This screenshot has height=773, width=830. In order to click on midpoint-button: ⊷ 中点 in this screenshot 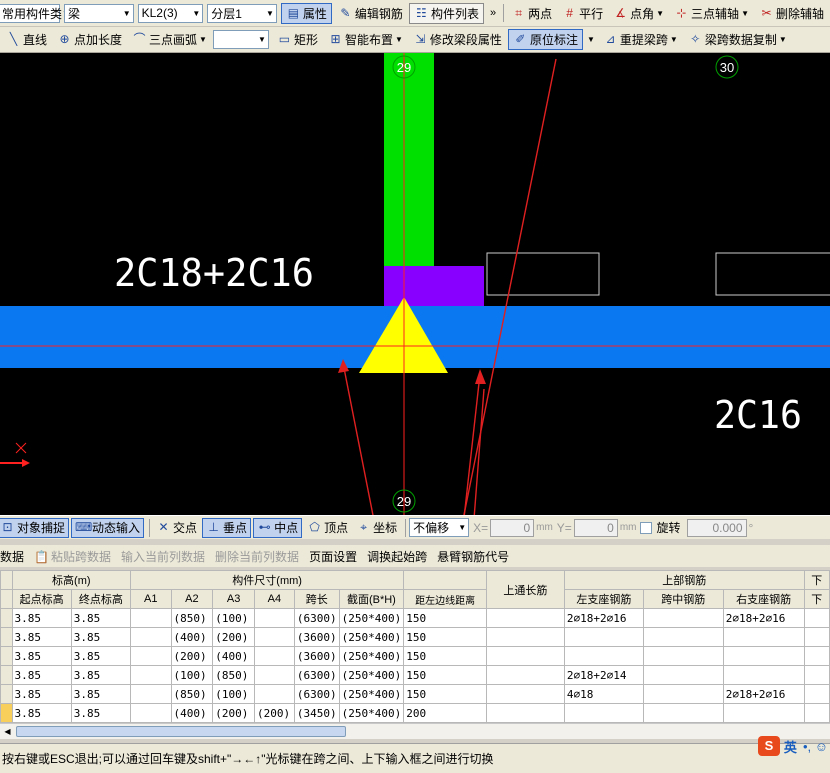, I will do `click(278, 527)`.